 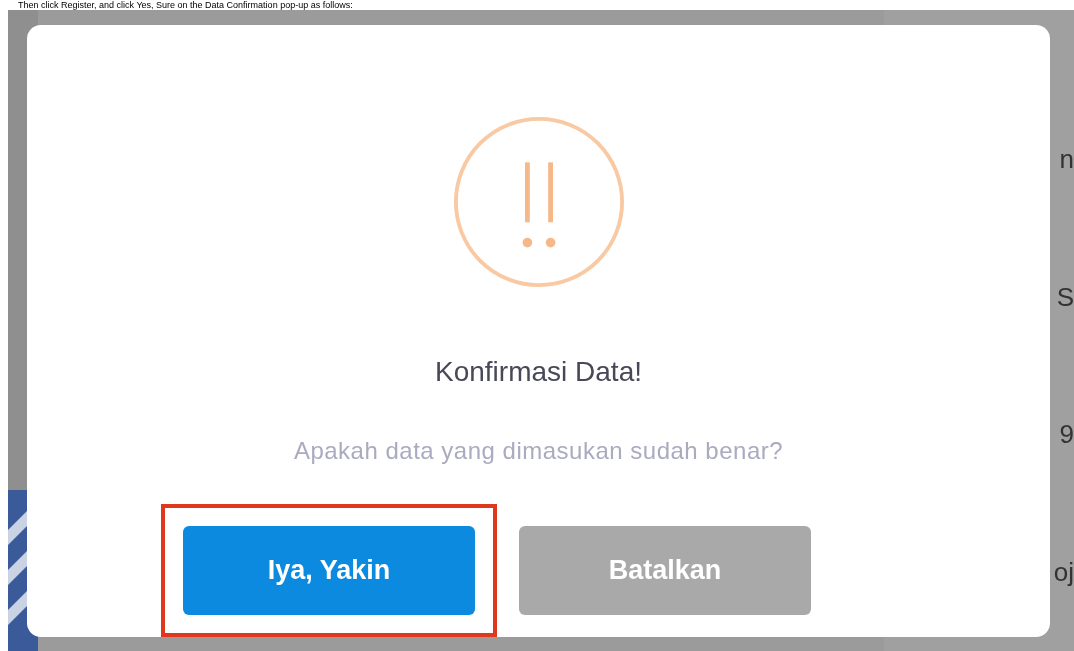 I want to click on confirm-button: Iya, Yakin, so click(x=329, y=570).